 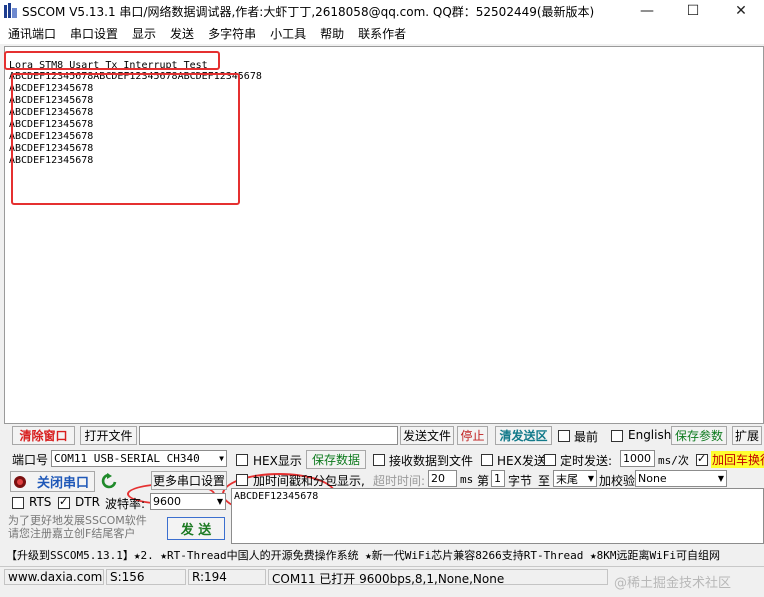 What do you see at coordinates (399, 481) in the screenshot?
I see `timeout-label: 超时时间:` at bounding box center [399, 481].